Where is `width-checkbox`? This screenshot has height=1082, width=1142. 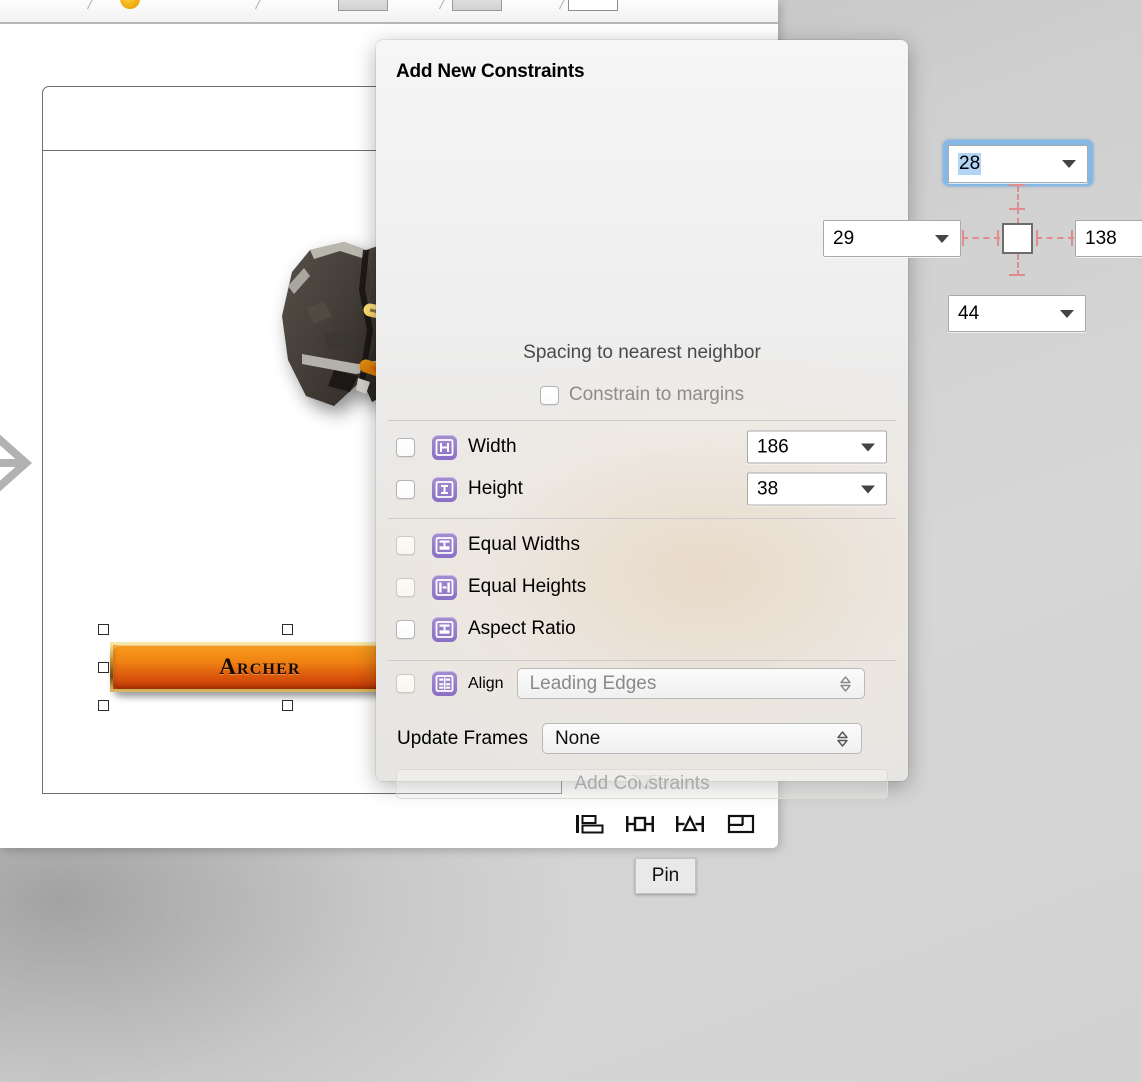 width-checkbox is located at coordinates (405, 447).